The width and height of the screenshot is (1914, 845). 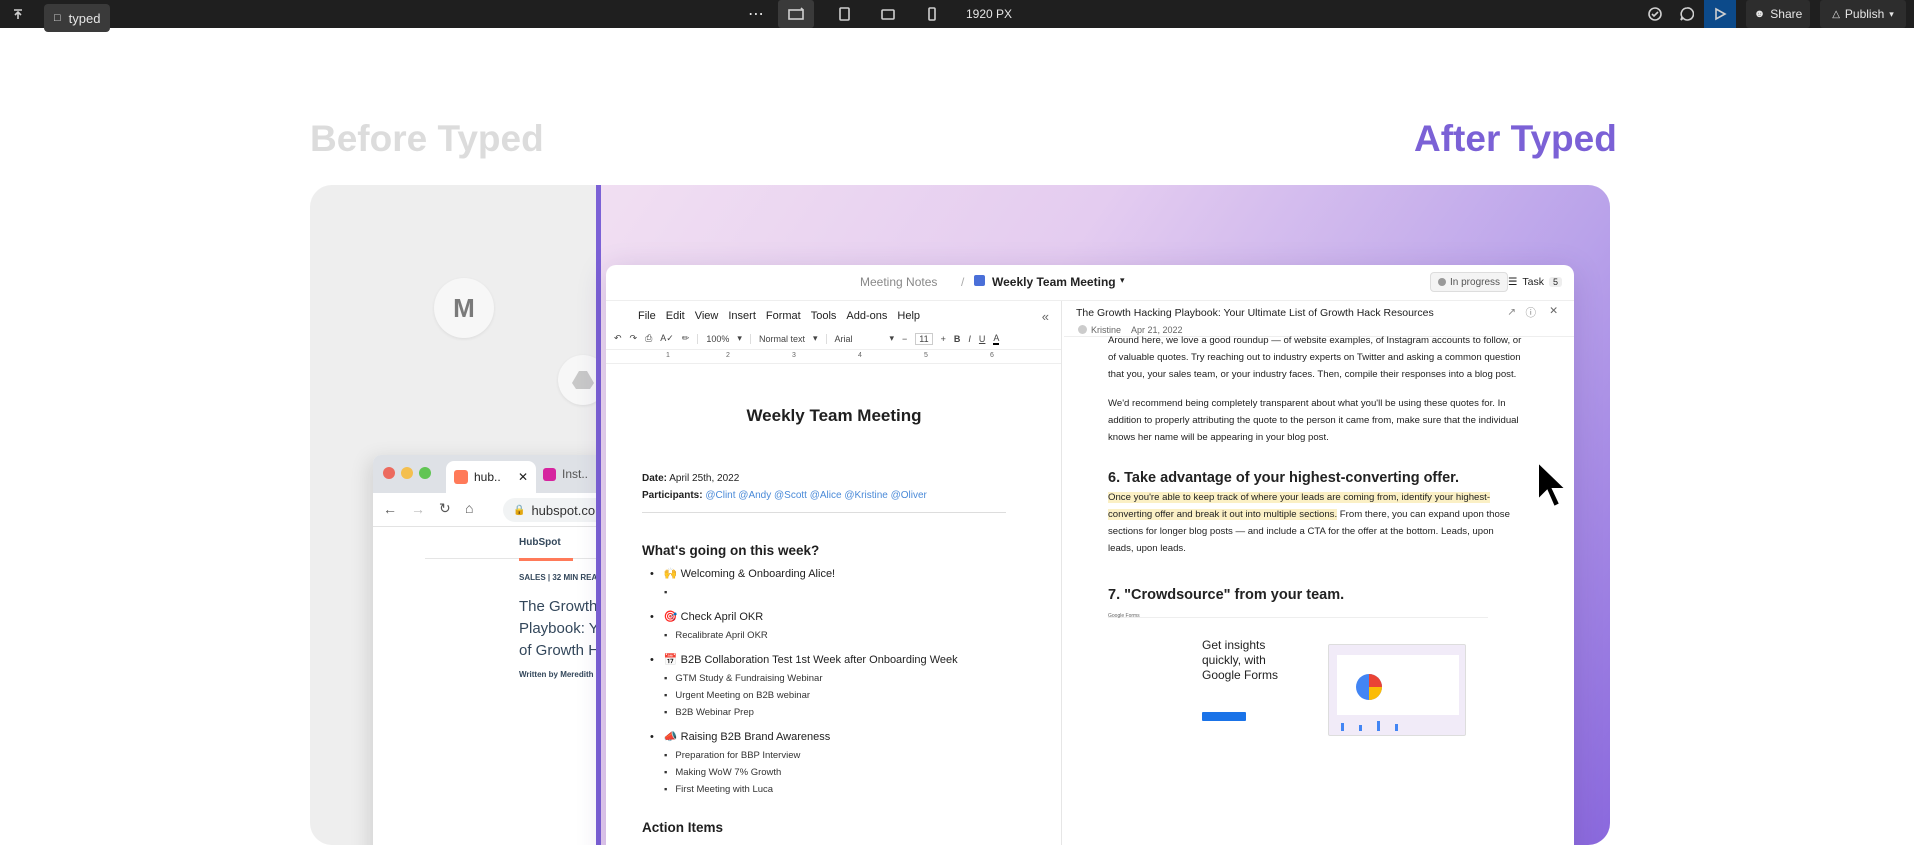 What do you see at coordinates (1556, 282) in the screenshot?
I see `task-count-badge: 5` at bounding box center [1556, 282].